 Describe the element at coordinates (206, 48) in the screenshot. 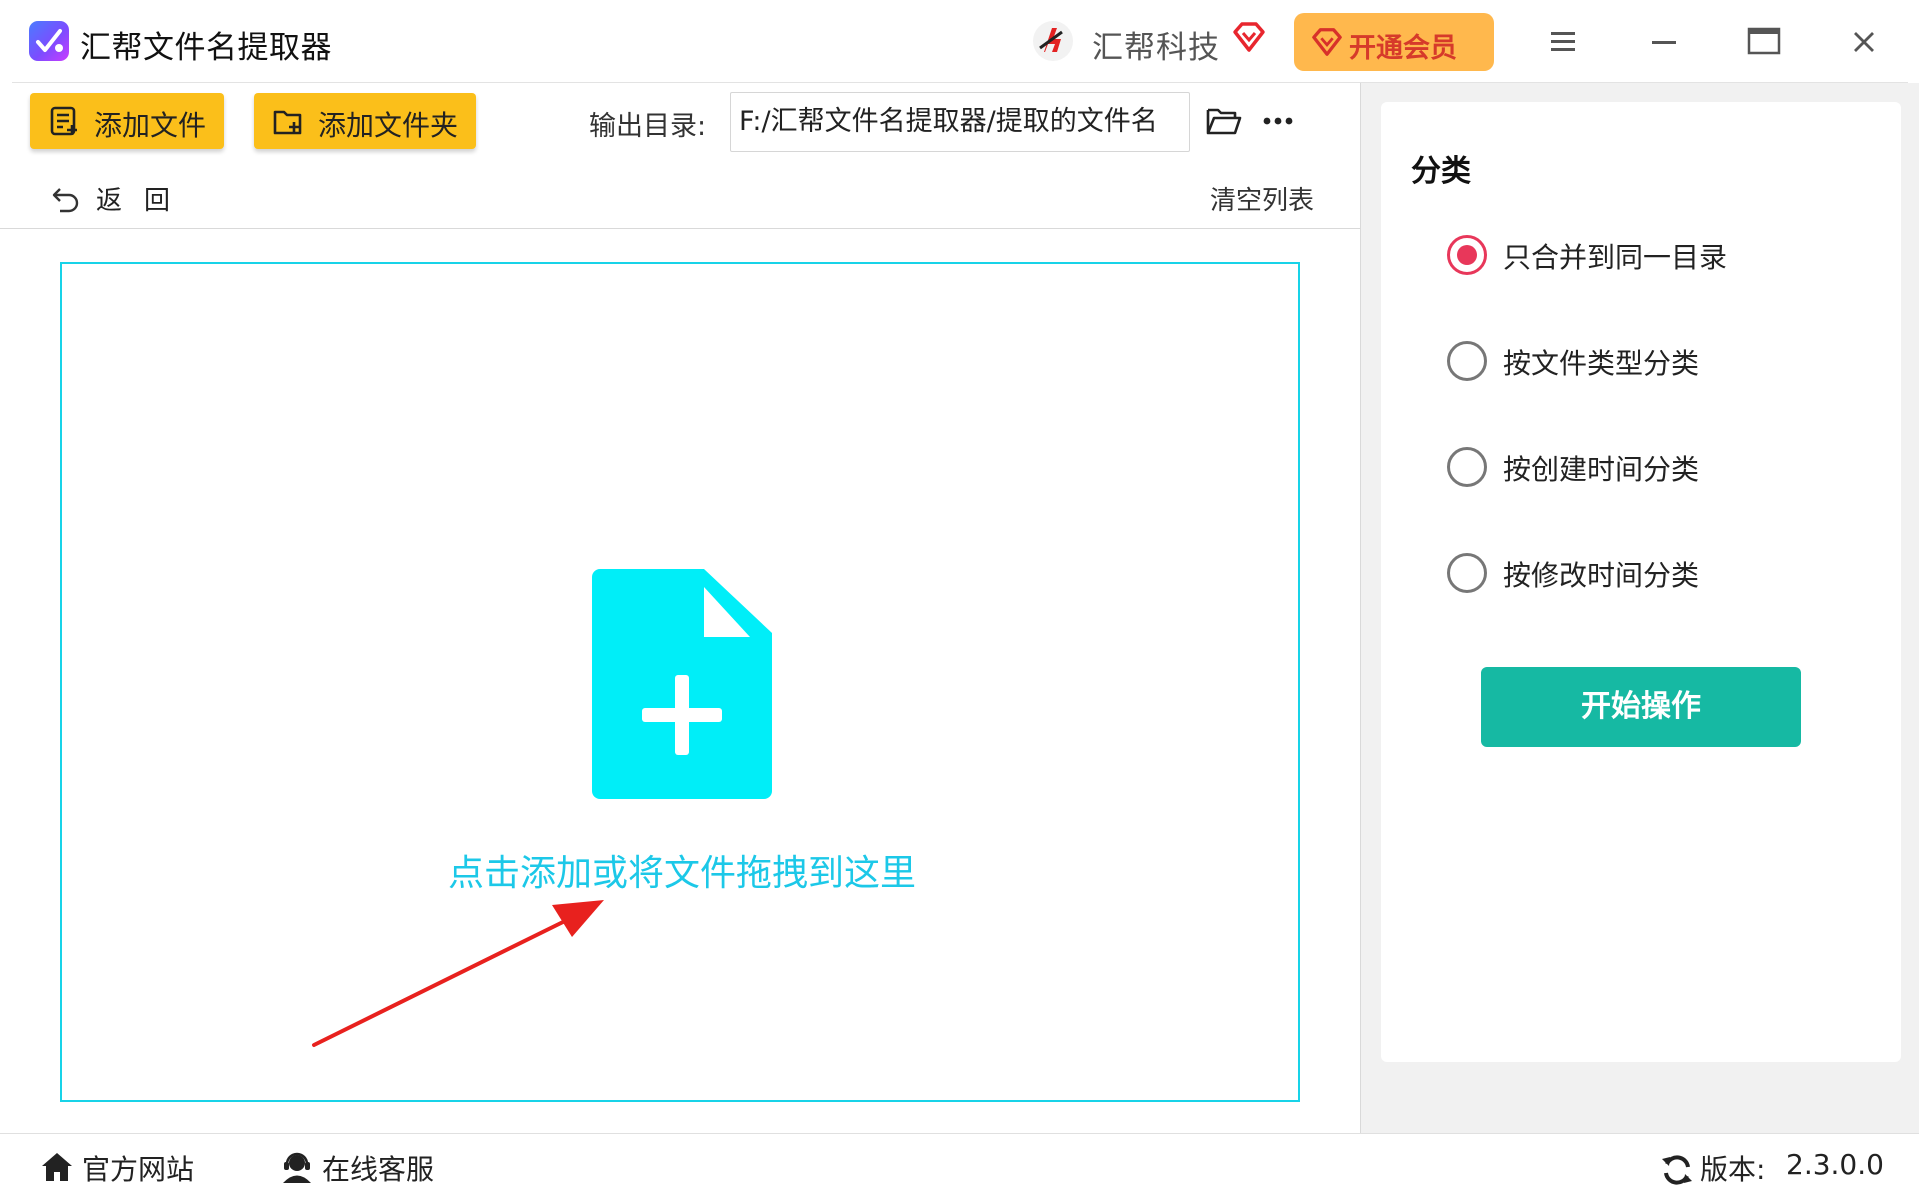

I see `app-title: 汇帮文件名提取器` at that location.